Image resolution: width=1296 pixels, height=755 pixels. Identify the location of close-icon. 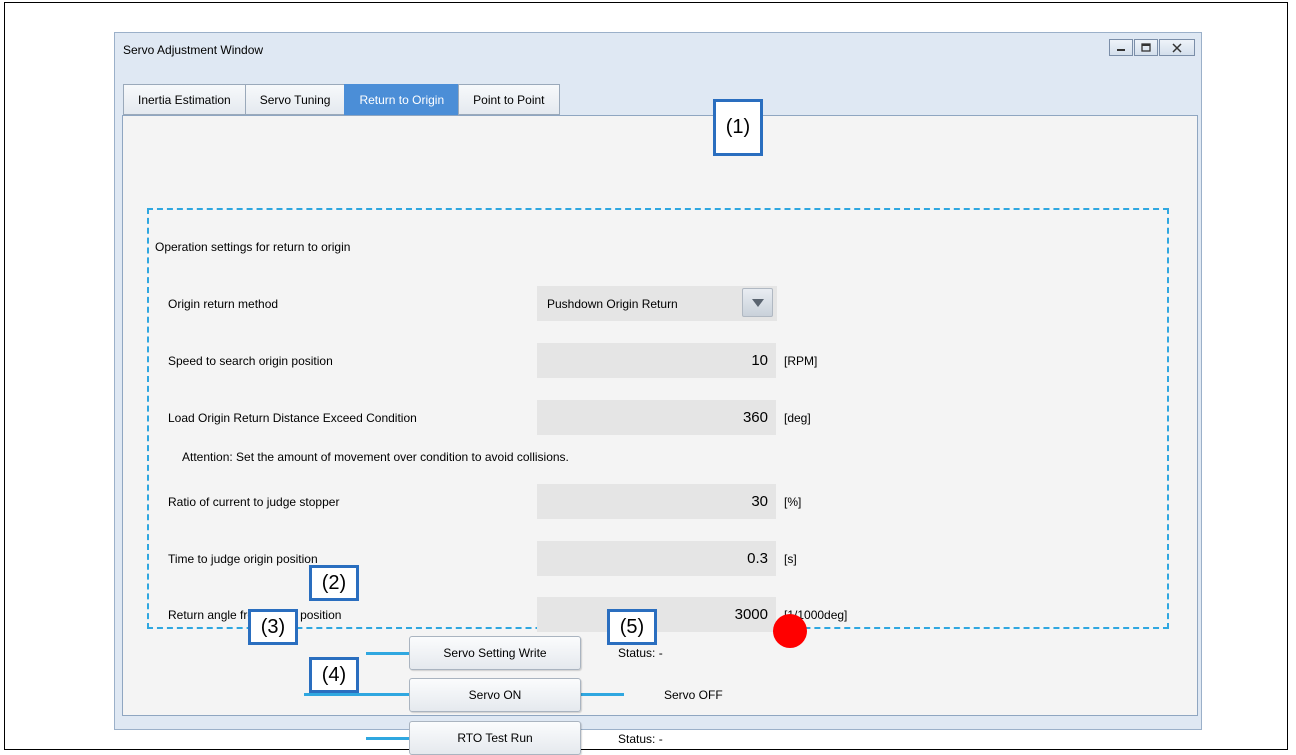
(1177, 47).